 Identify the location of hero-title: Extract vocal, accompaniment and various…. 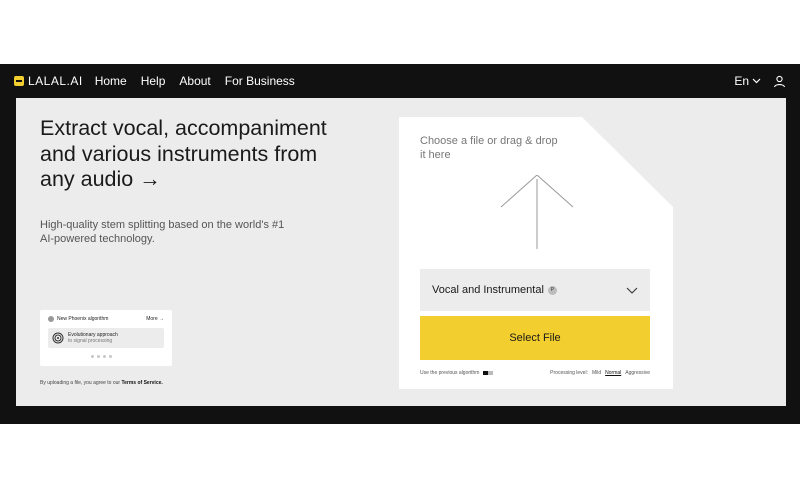
(183, 153).